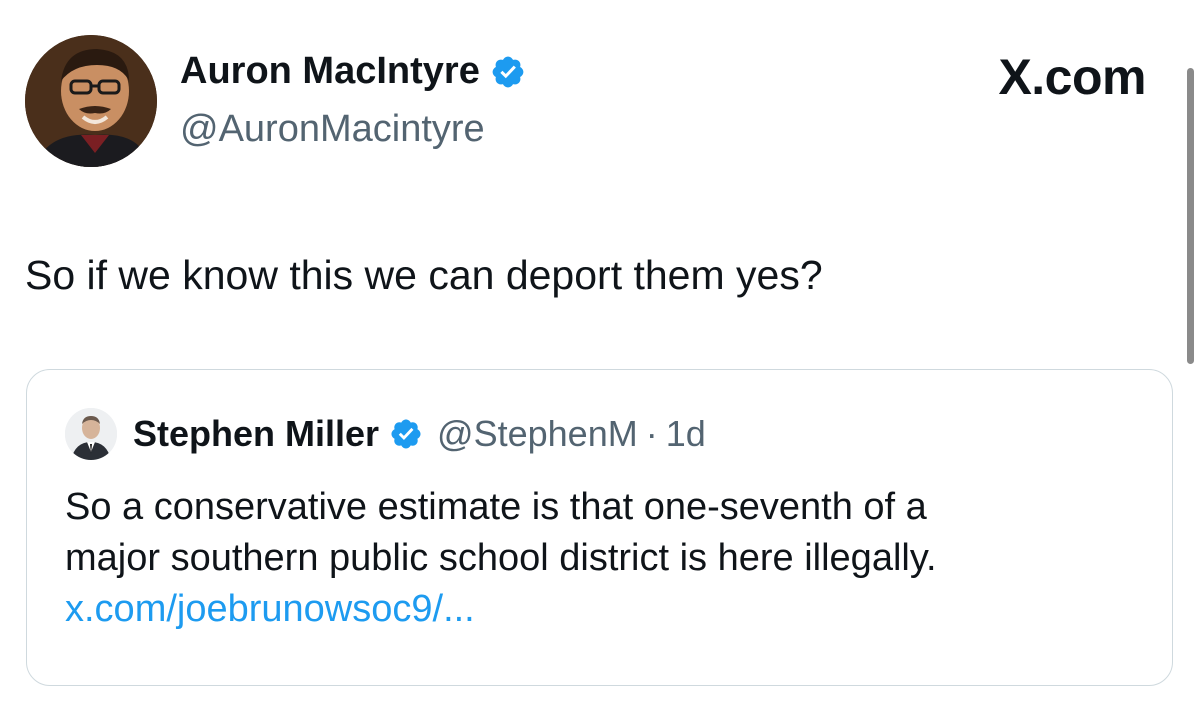 This screenshot has height=705, width=1200. I want to click on author-display-name: Auron MacIntyre, so click(330, 71).